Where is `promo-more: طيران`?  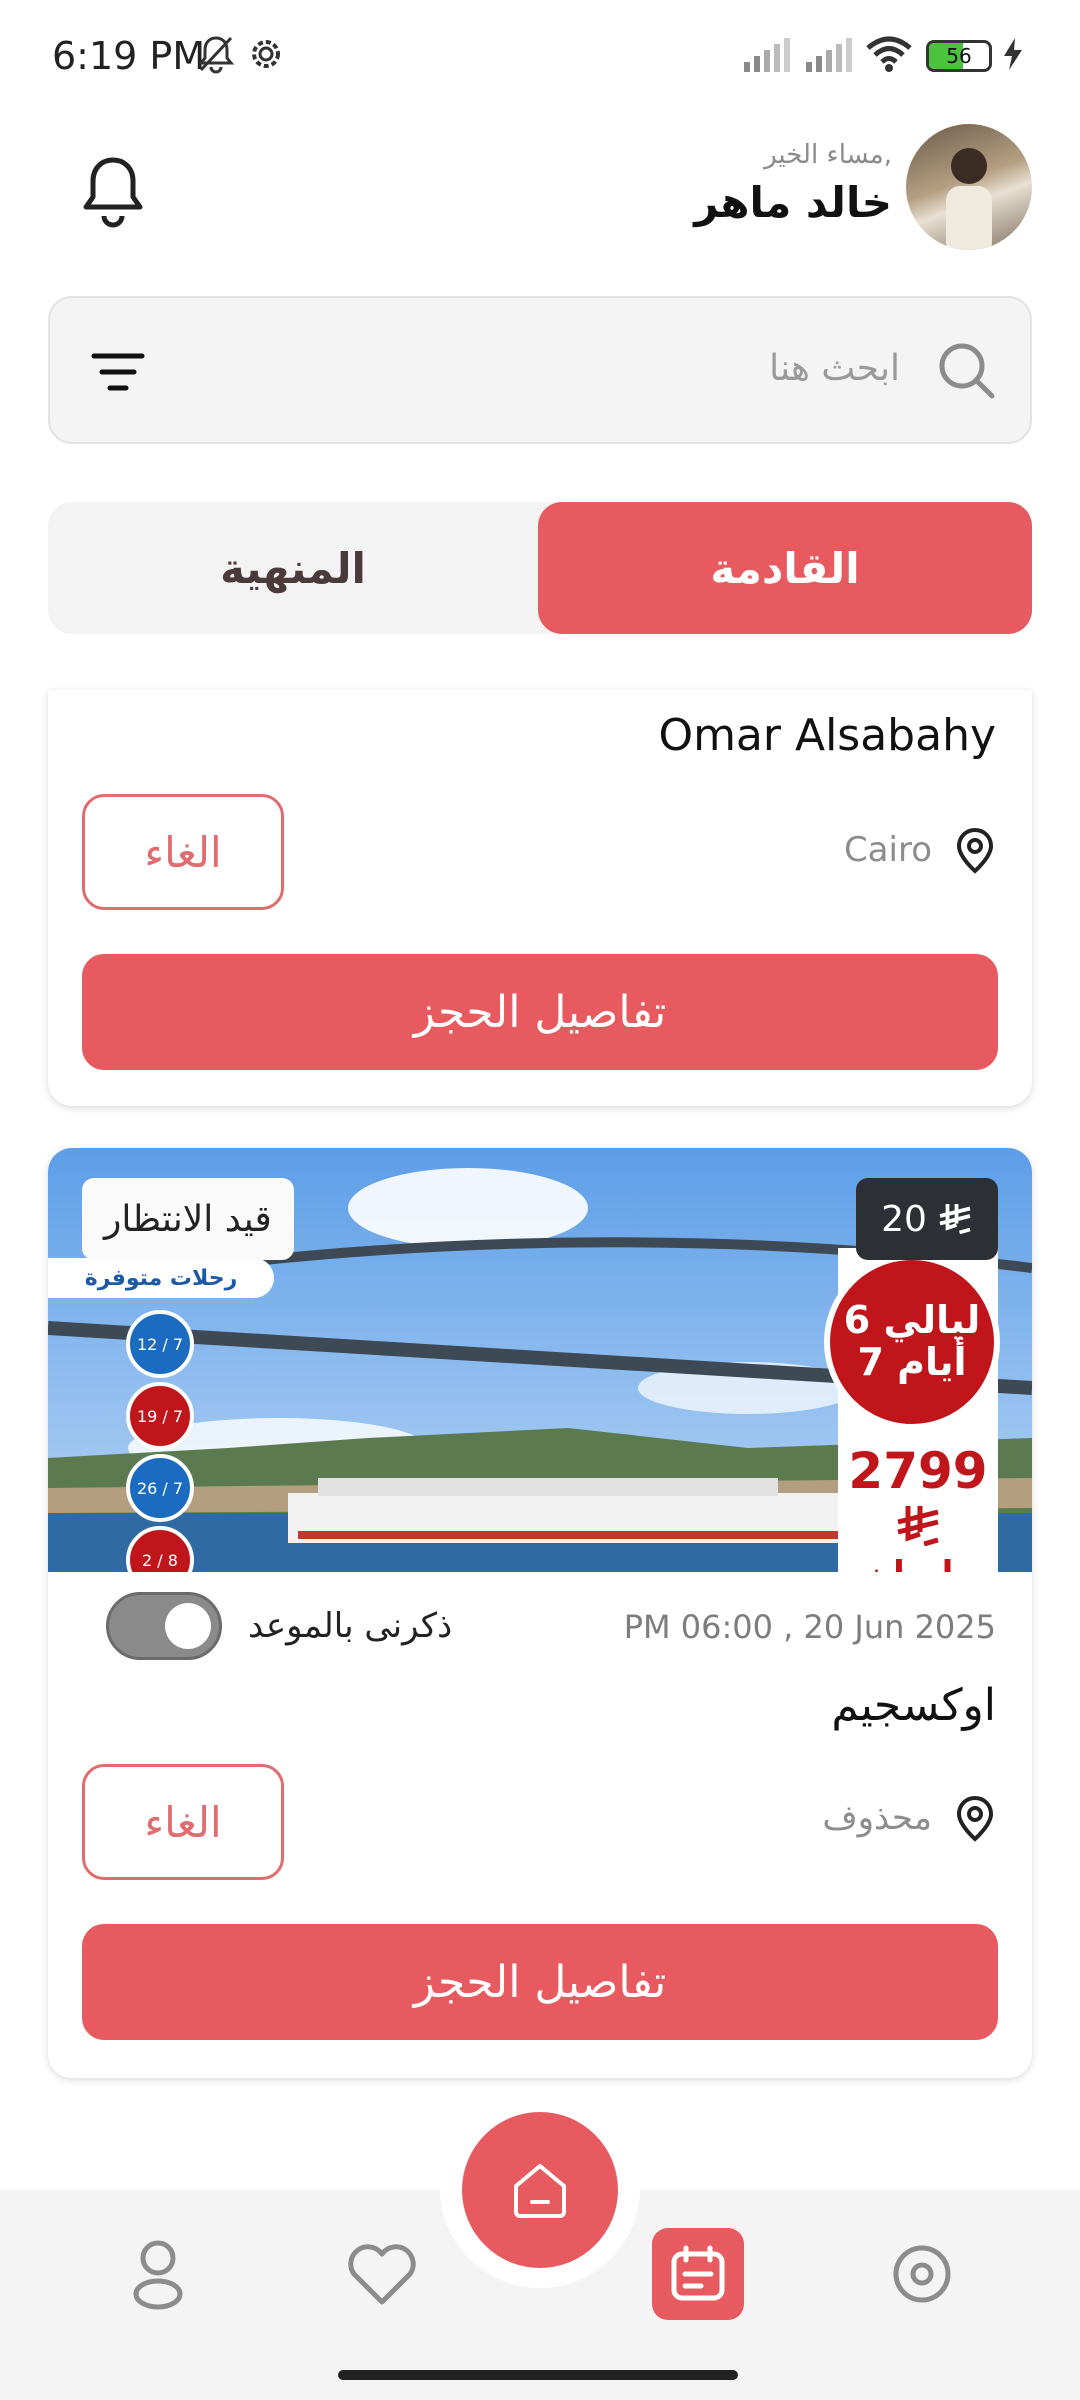
promo-more: طيران is located at coordinates (918, 1563).